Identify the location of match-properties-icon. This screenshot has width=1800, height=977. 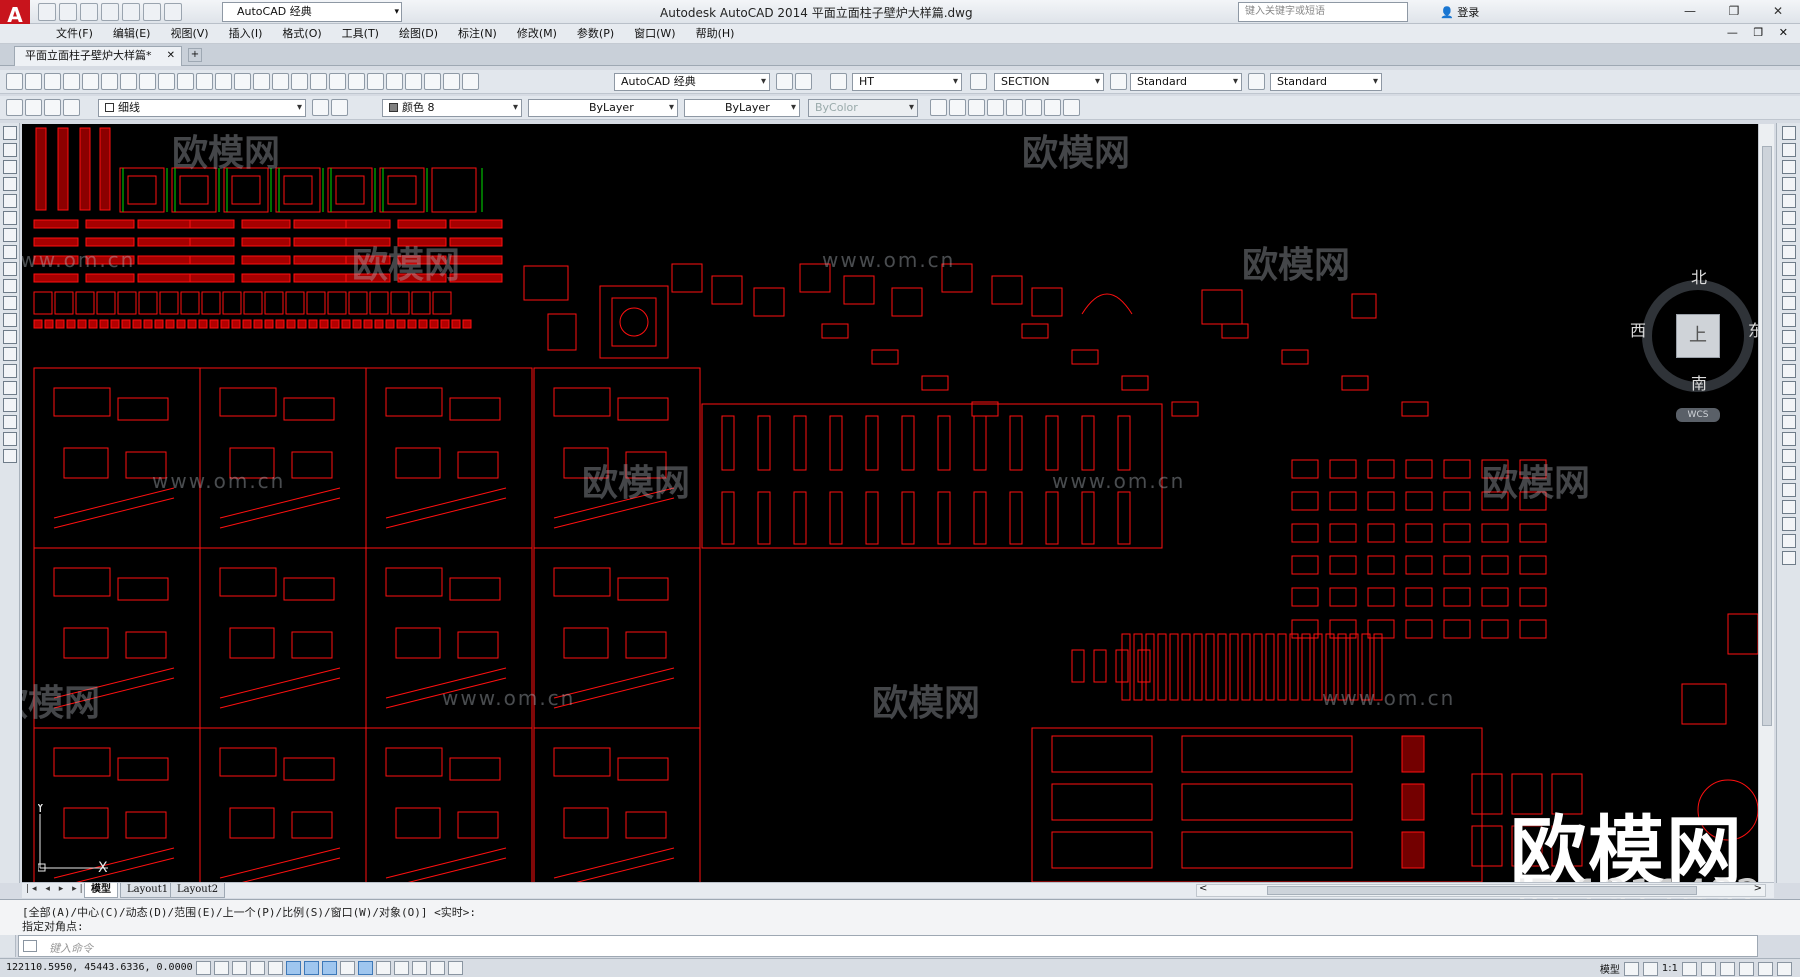
(204, 81).